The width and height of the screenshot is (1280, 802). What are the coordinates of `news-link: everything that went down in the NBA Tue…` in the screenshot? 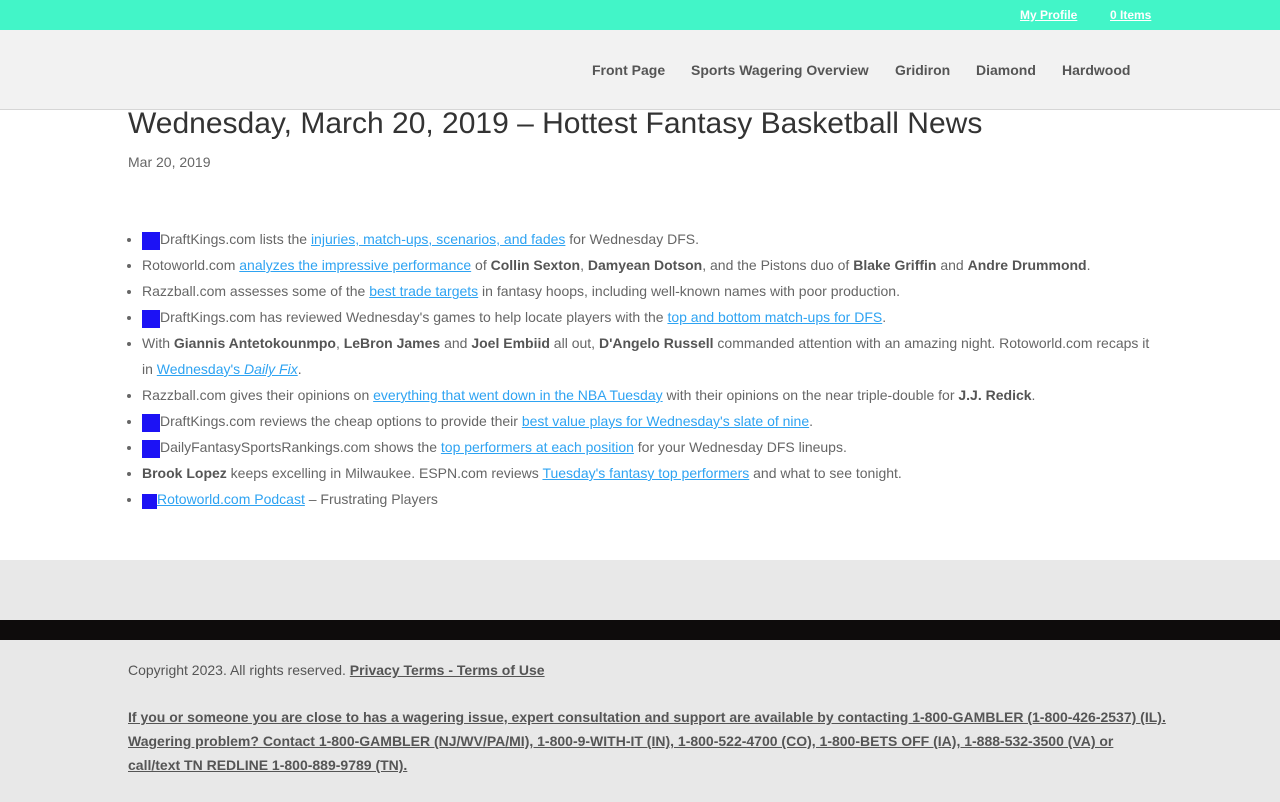 It's located at (518, 395).